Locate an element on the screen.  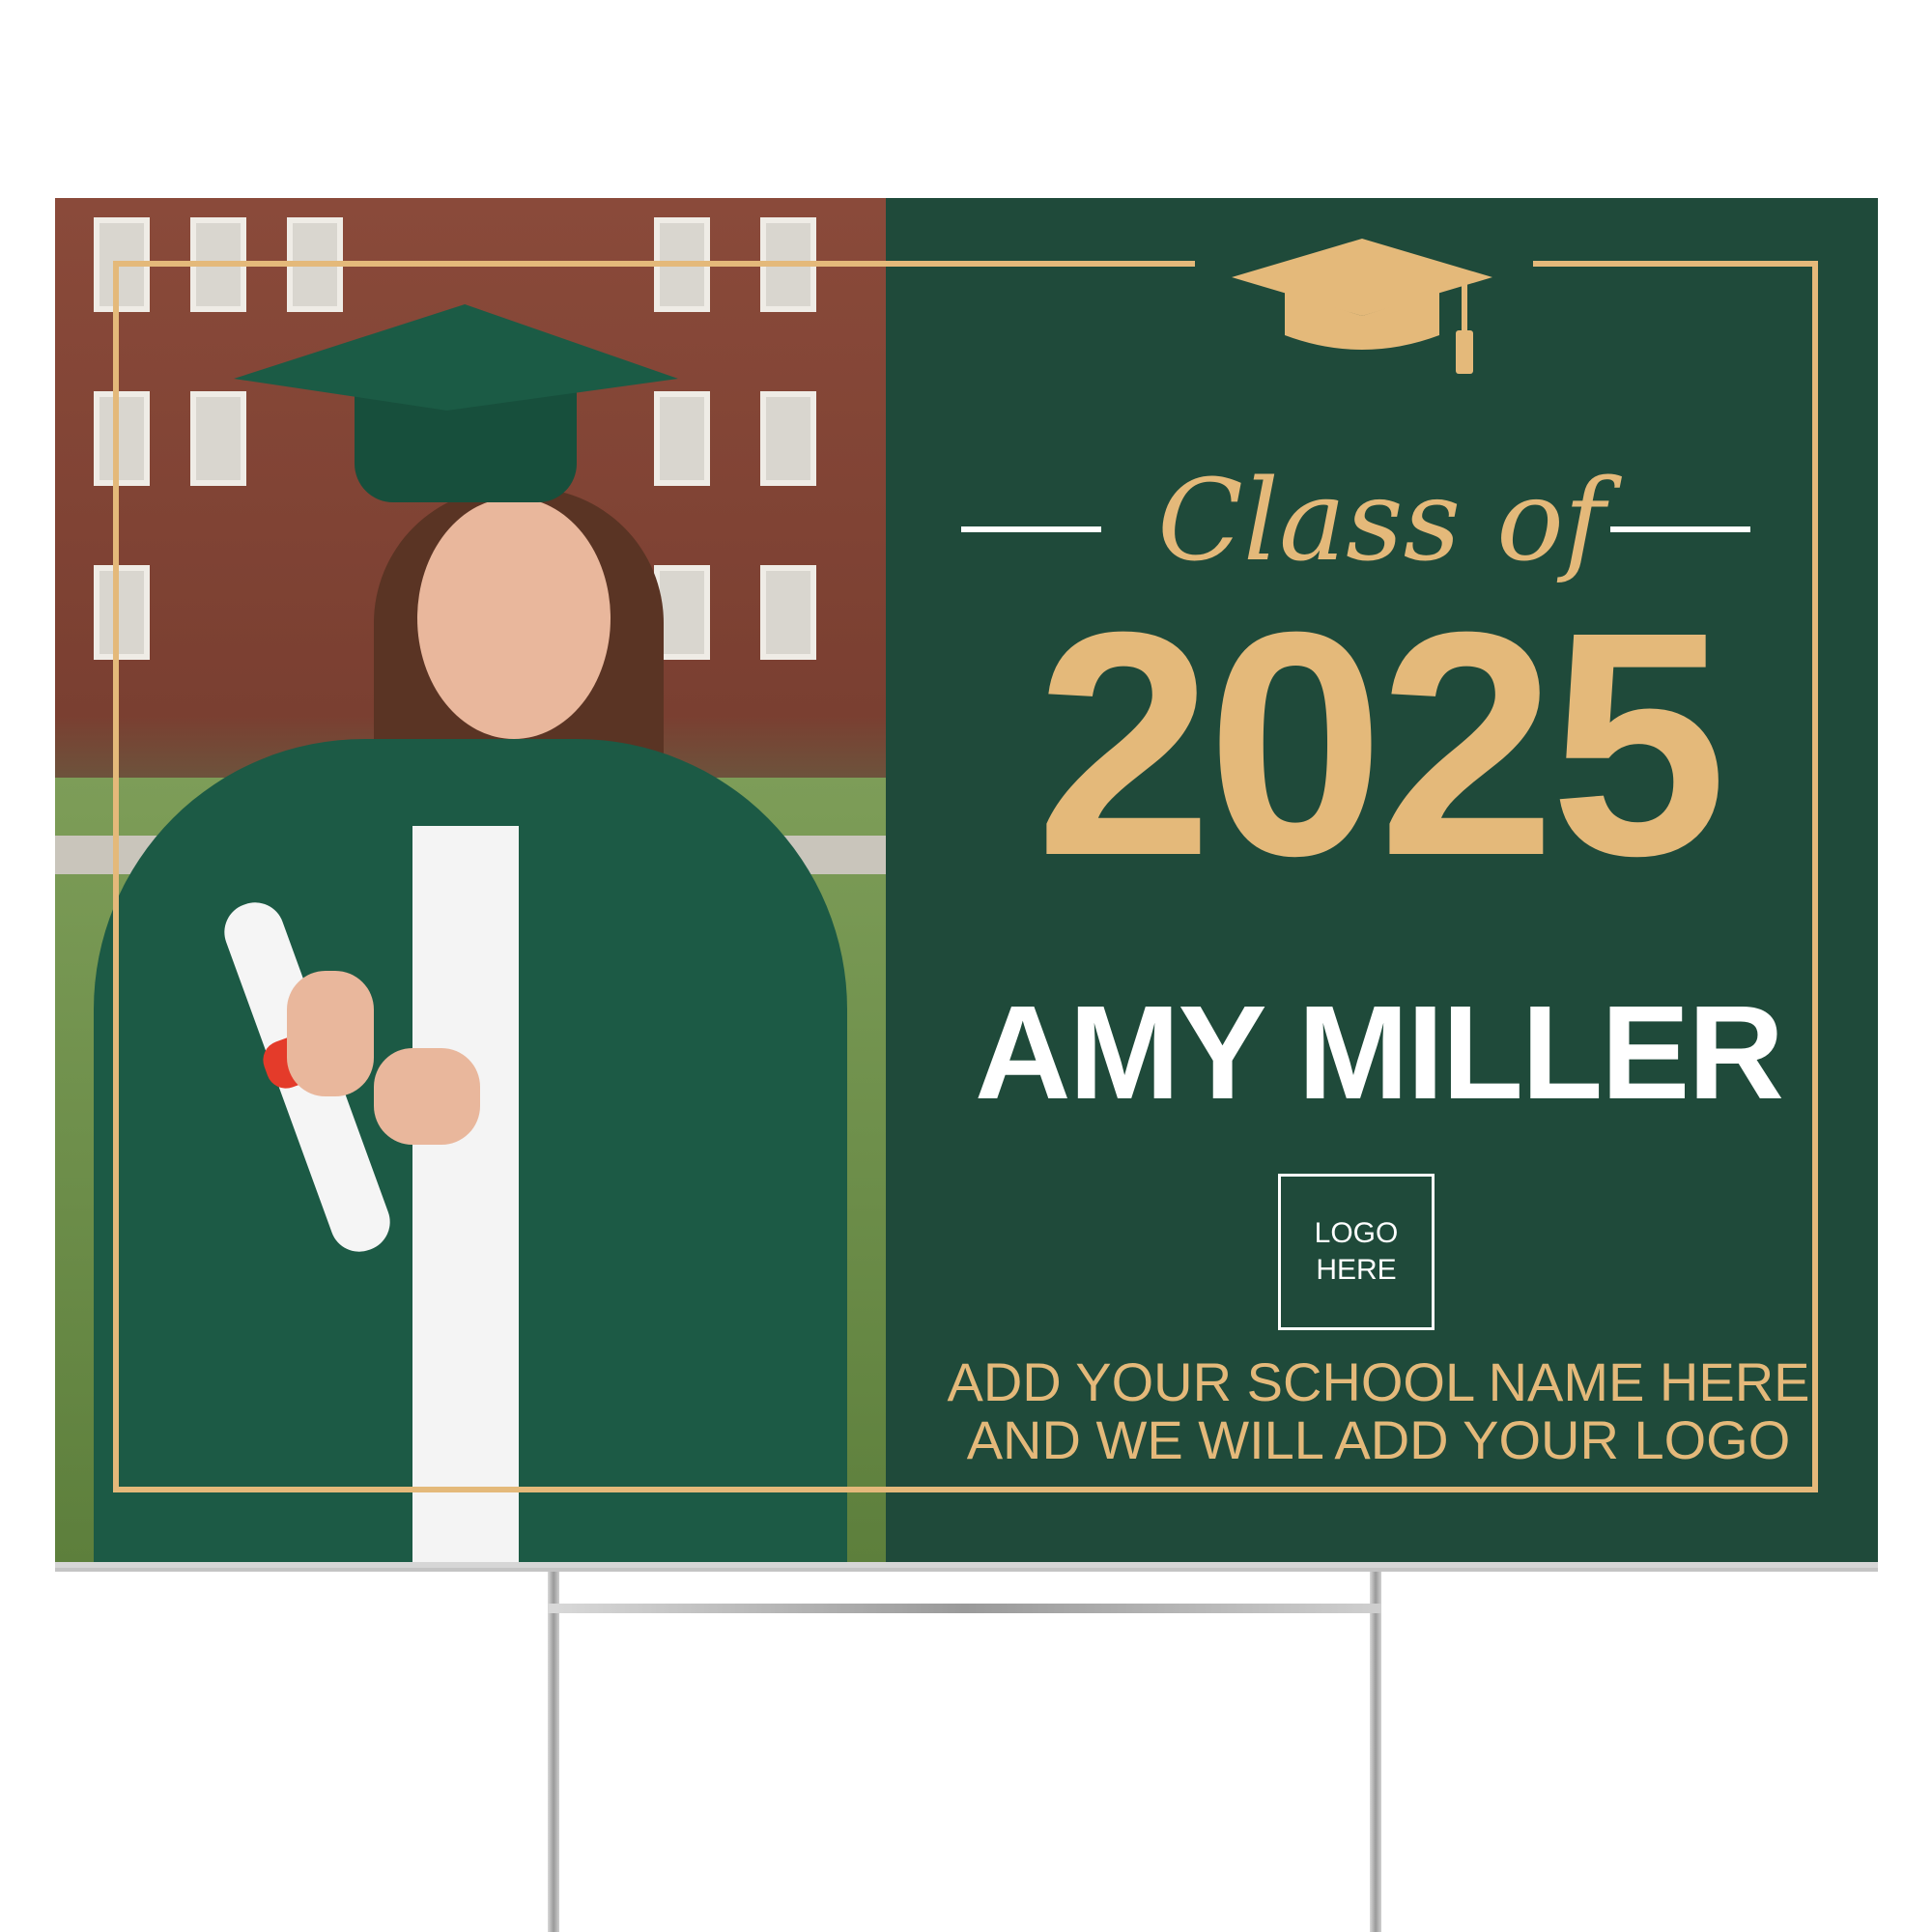
graduate-name: AMY MILLER is located at coordinates (1379, 1053).